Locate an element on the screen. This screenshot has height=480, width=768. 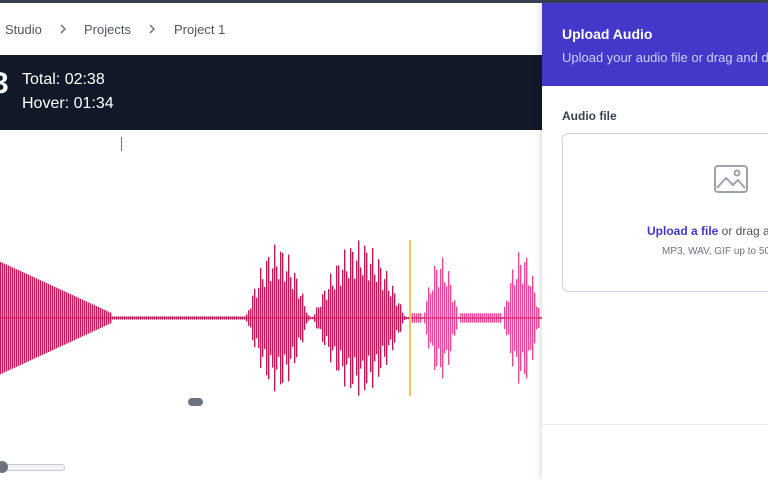
upload-file-link: Upload a file is located at coordinates (682, 231).